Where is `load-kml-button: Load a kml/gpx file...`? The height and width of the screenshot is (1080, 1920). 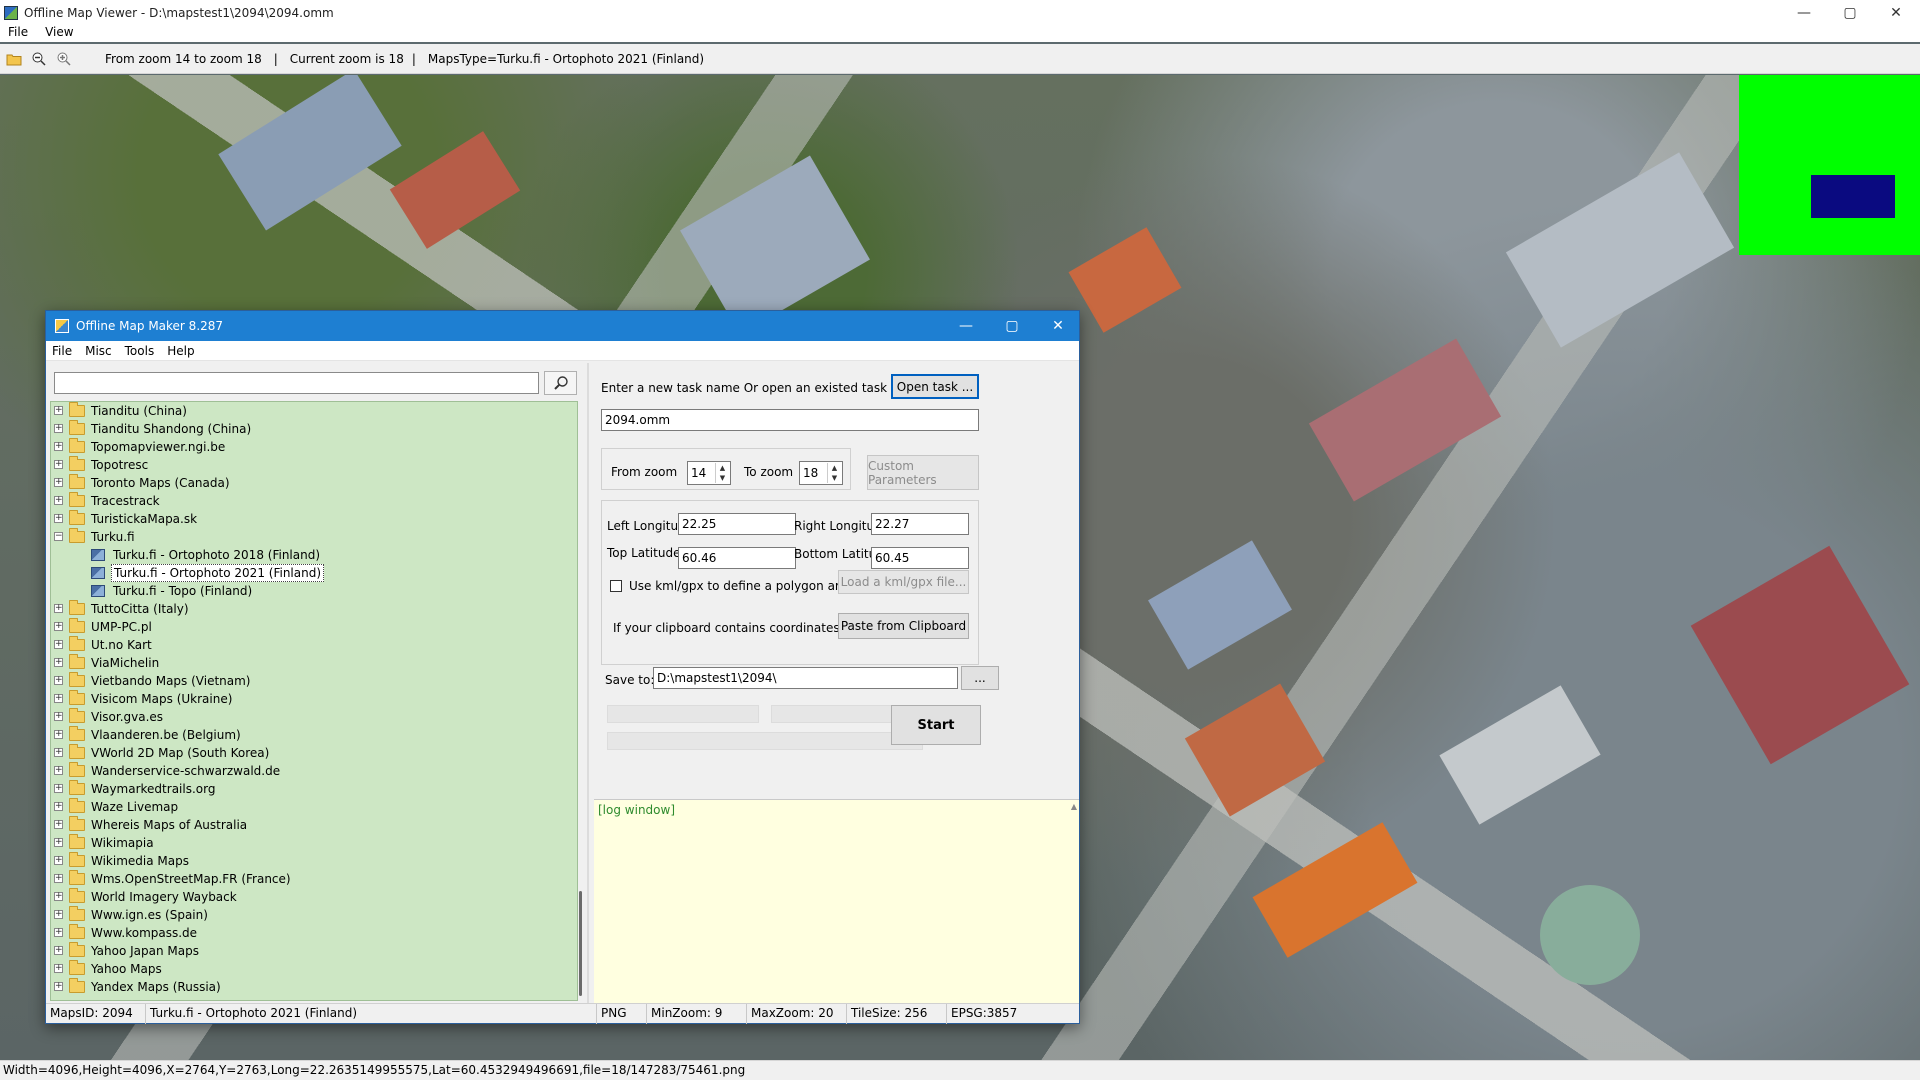 load-kml-button: Load a kml/gpx file... is located at coordinates (903, 582).